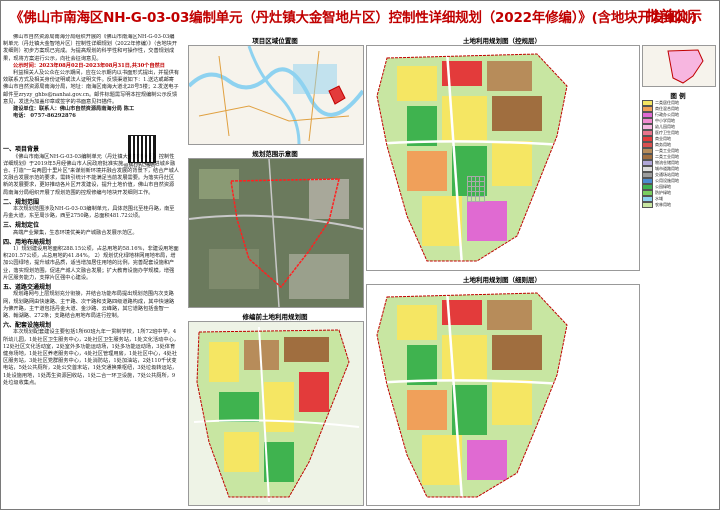 Image resolution: width=720 pixels, height=510 pixels. I want to click on location-map-svg, so click(276, 95).